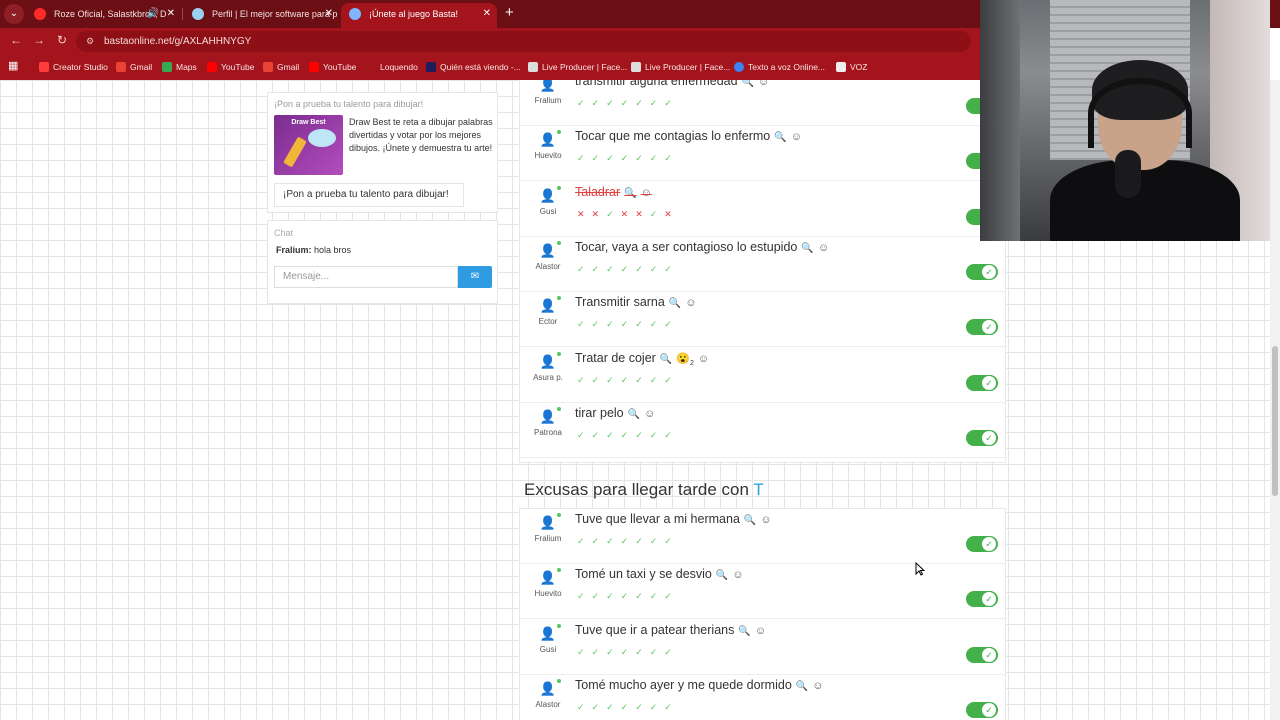  I want to click on forward-arrow-icon: →, so click(39, 40).